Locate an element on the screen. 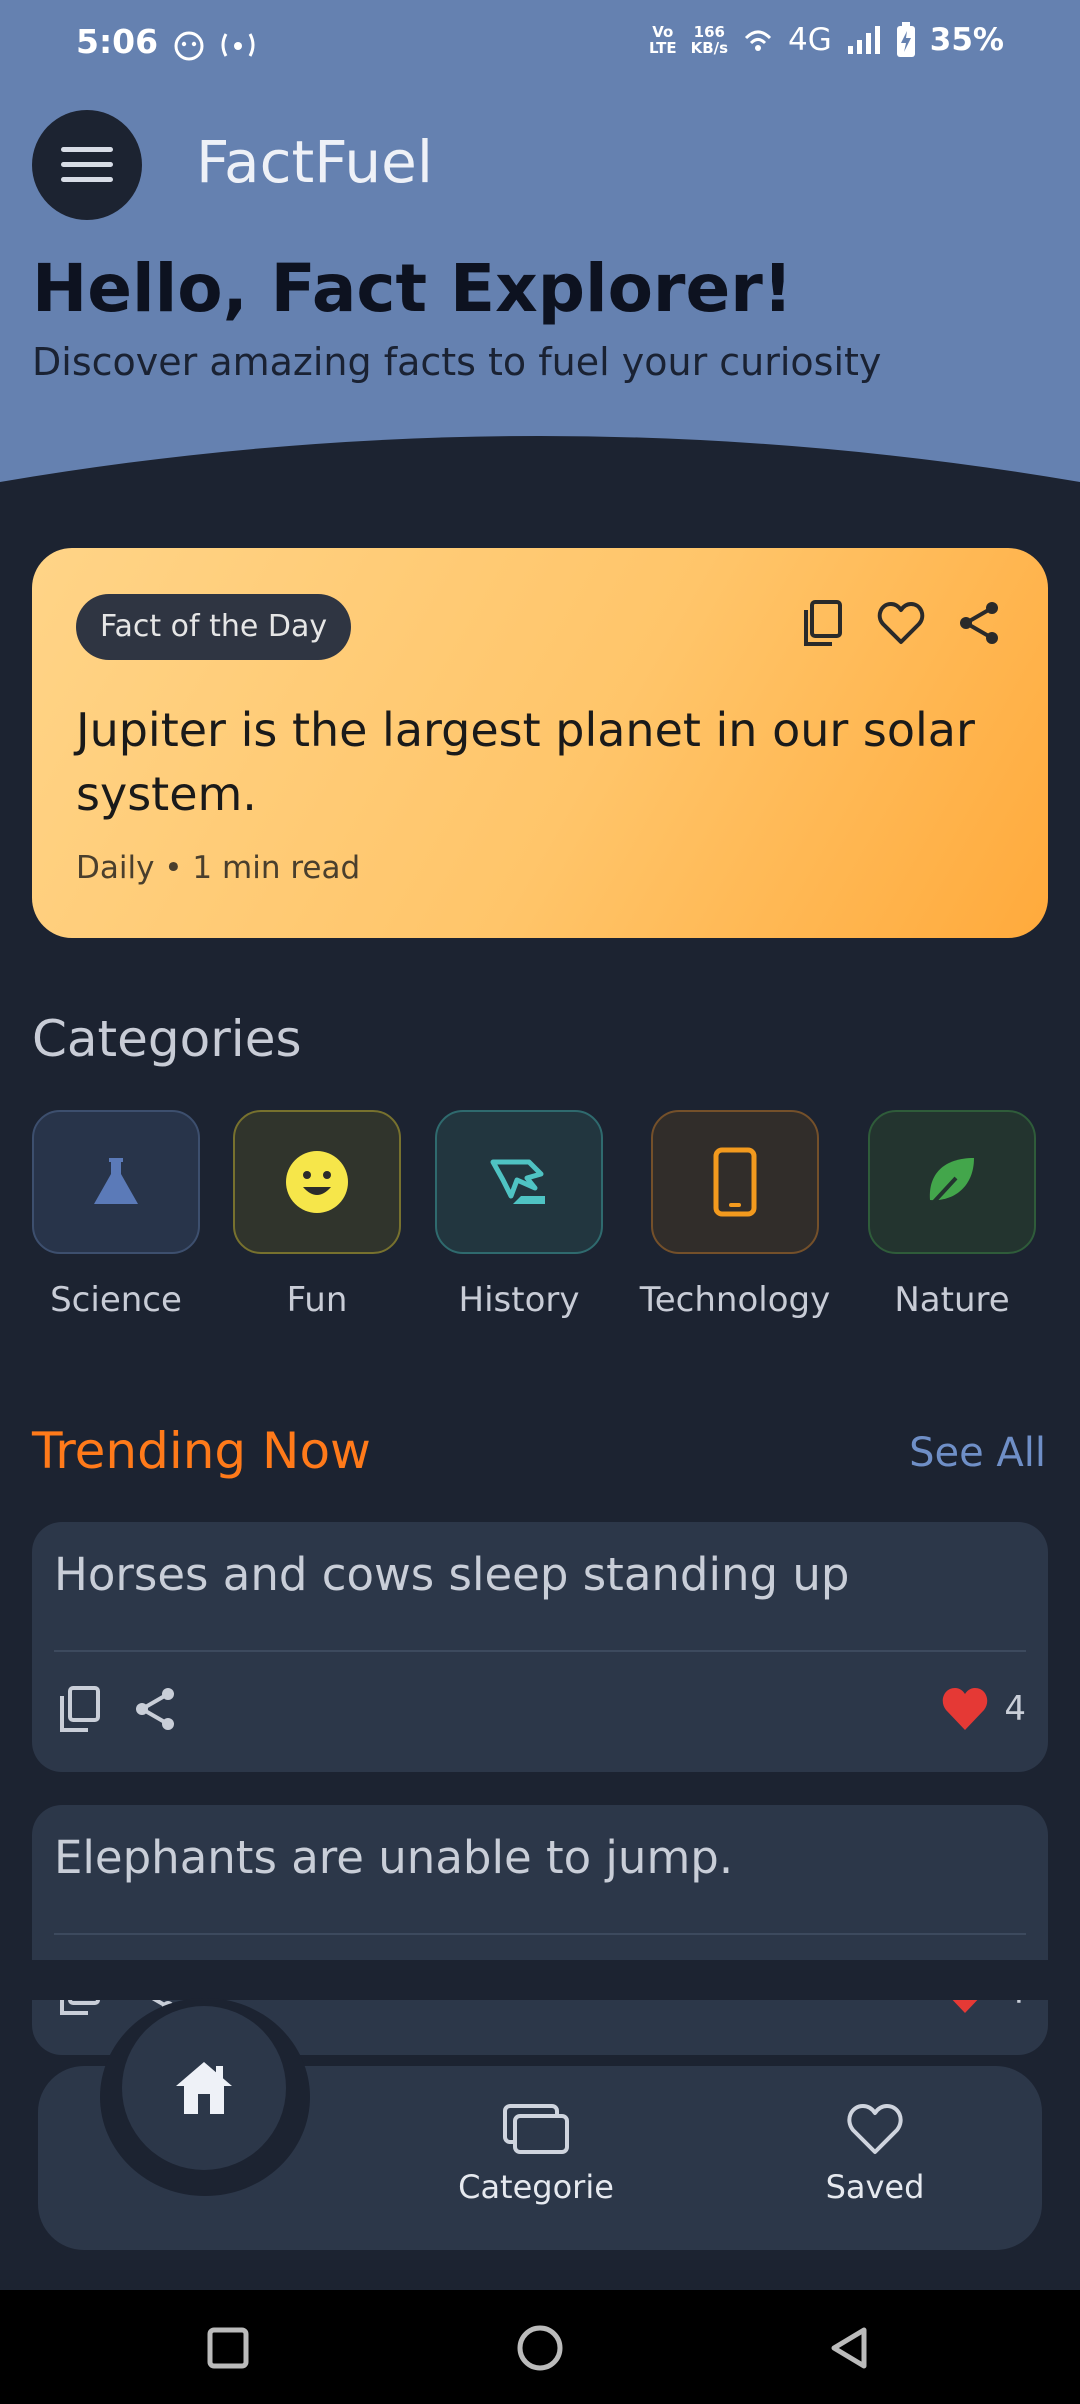 The image size is (1080, 2404). network-type: 4G is located at coordinates (810, 40).